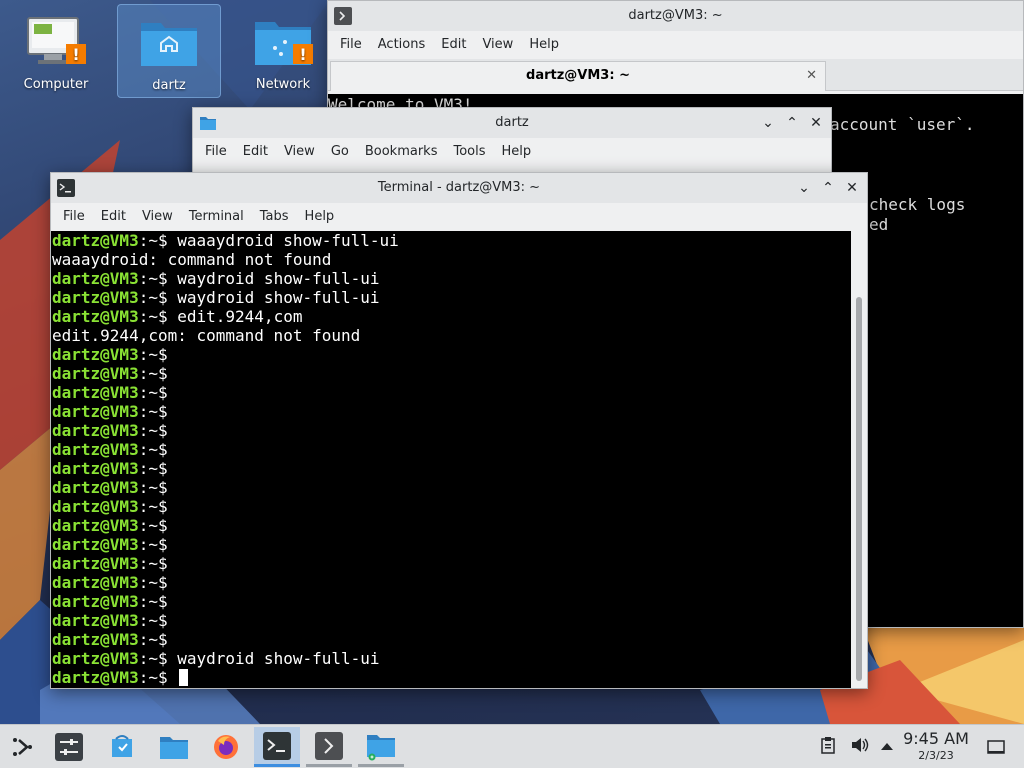 The width and height of the screenshot is (1024, 768). I want to click on desktop-icon-label: dartz, so click(169, 85).